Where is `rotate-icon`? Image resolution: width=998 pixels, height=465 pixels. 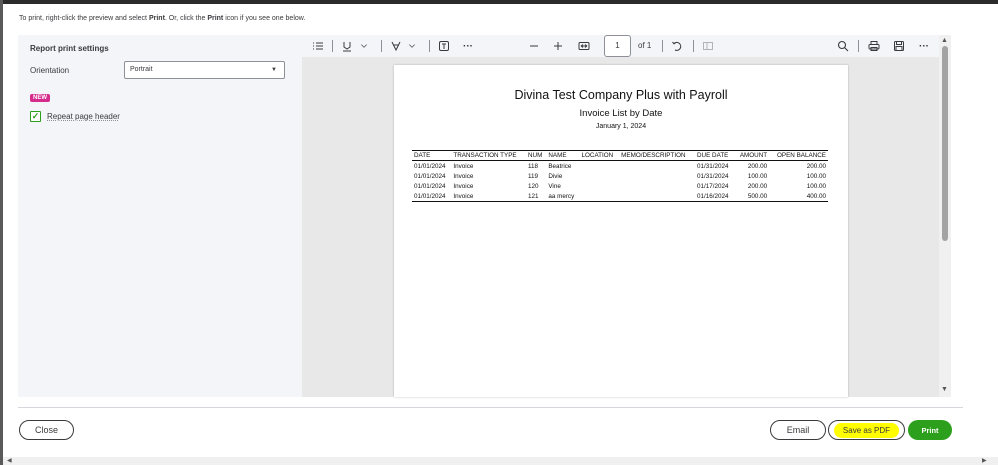
rotate-icon is located at coordinates (677, 46).